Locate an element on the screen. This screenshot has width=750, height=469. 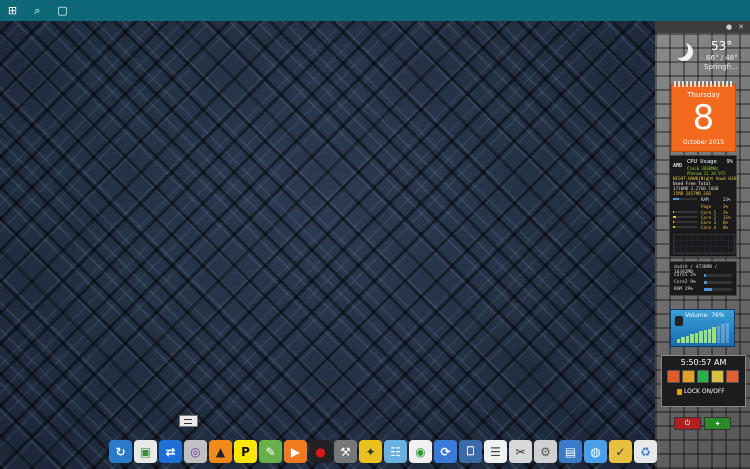
volume-label: Volume: 76% is located at coordinates (705, 315).